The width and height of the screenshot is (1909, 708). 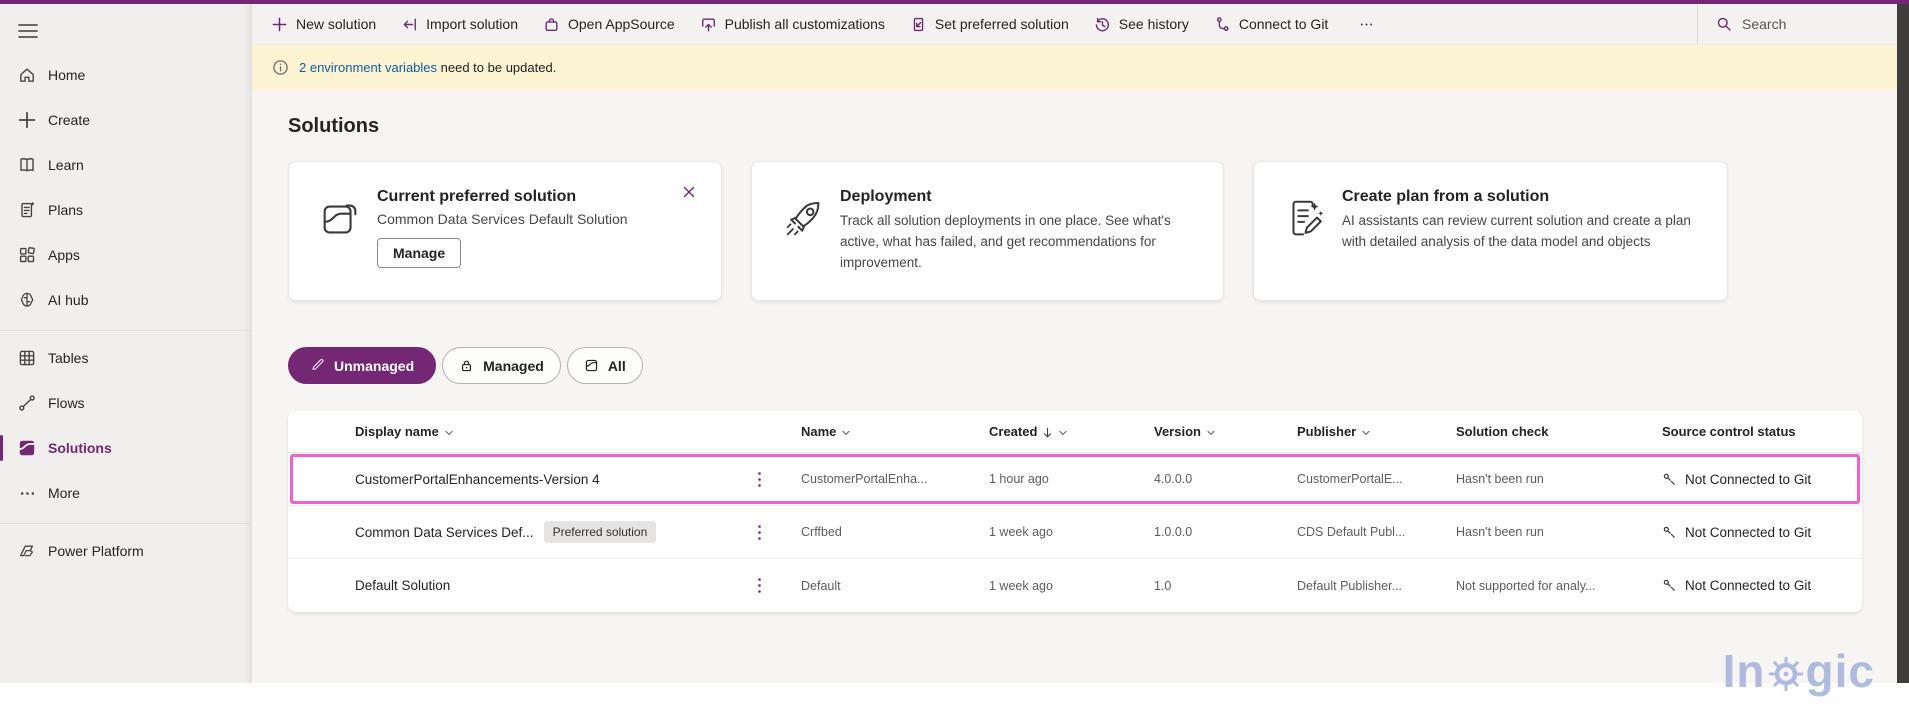 What do you see at coordinates (125, 300) in the screenshot?
I see `sidebar-item-ai-hub: AI hub` at bounding box center [125, 300].